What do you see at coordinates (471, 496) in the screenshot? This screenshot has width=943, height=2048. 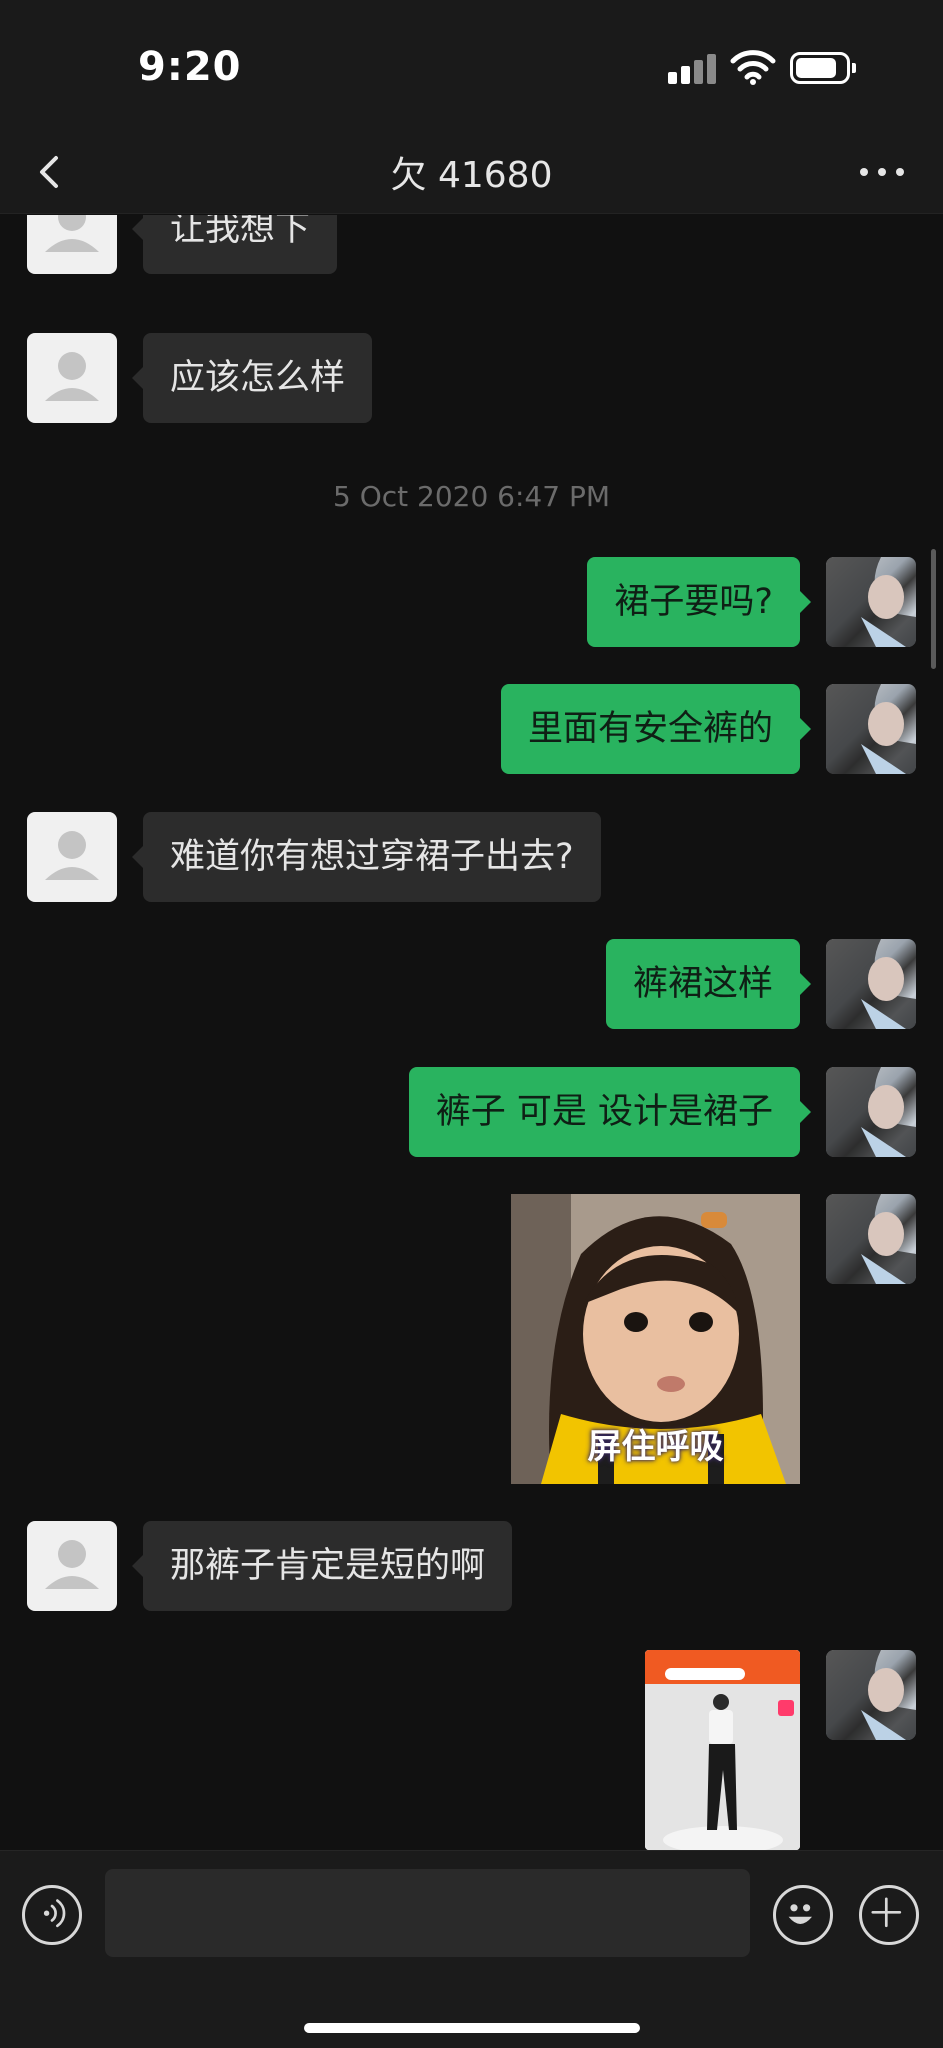 I see `message-timestamp: 5 Oct 2020 6:47 PM` at bounding box center [471, 496].